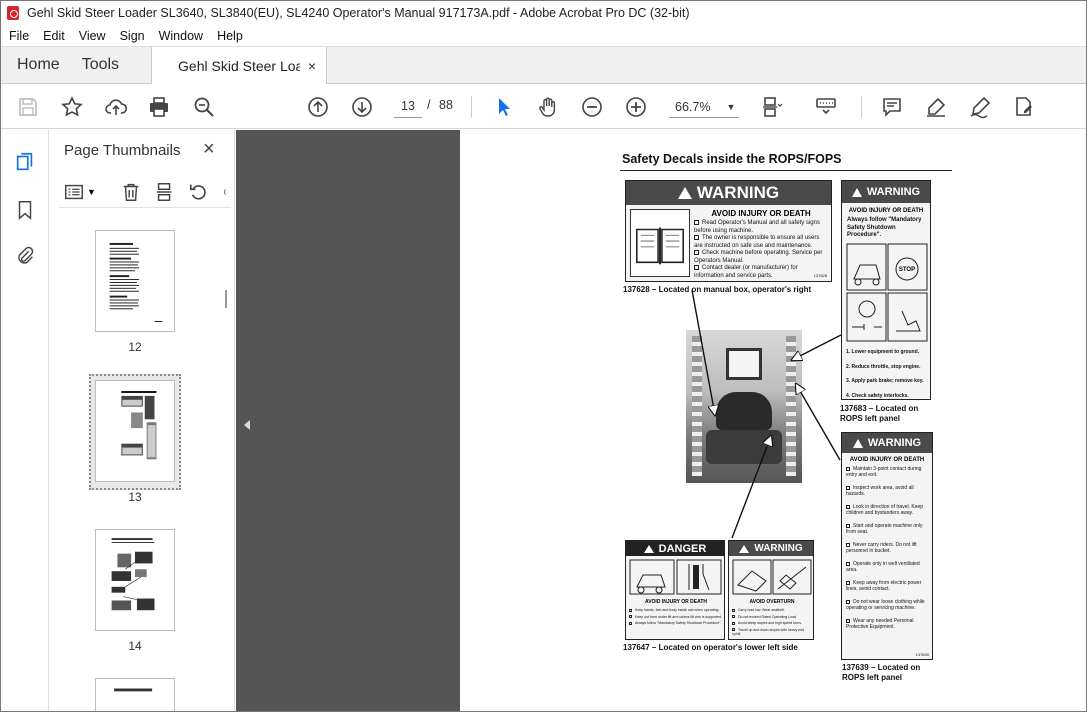 This screenshot has height=712, width=1087. I want to click on attachment-icon, so click(25, 256).